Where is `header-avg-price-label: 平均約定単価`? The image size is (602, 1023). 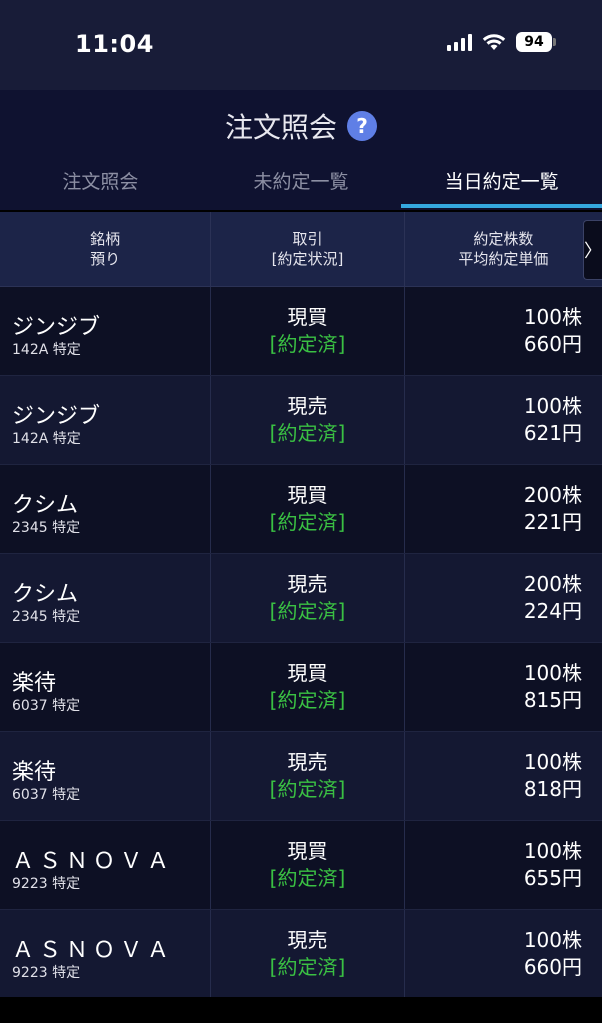
header-avg-price-label: 平均約定単価 is located at coordinates (503, 259).